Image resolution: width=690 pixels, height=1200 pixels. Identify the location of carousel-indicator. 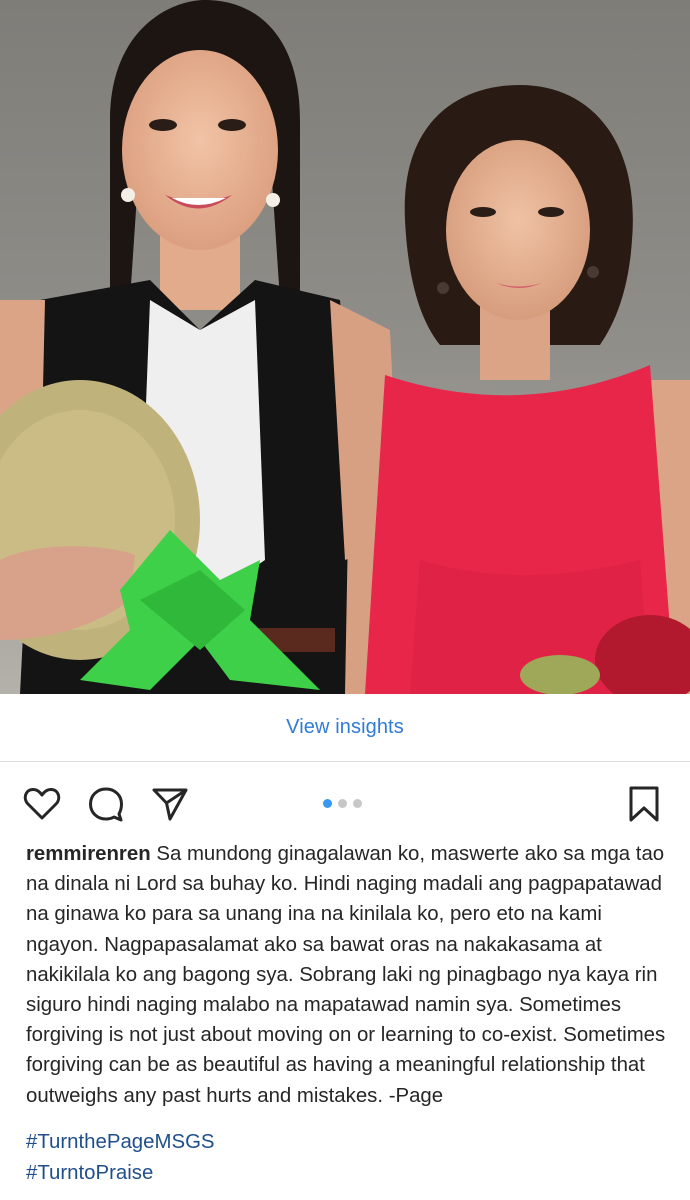
(342, 803).